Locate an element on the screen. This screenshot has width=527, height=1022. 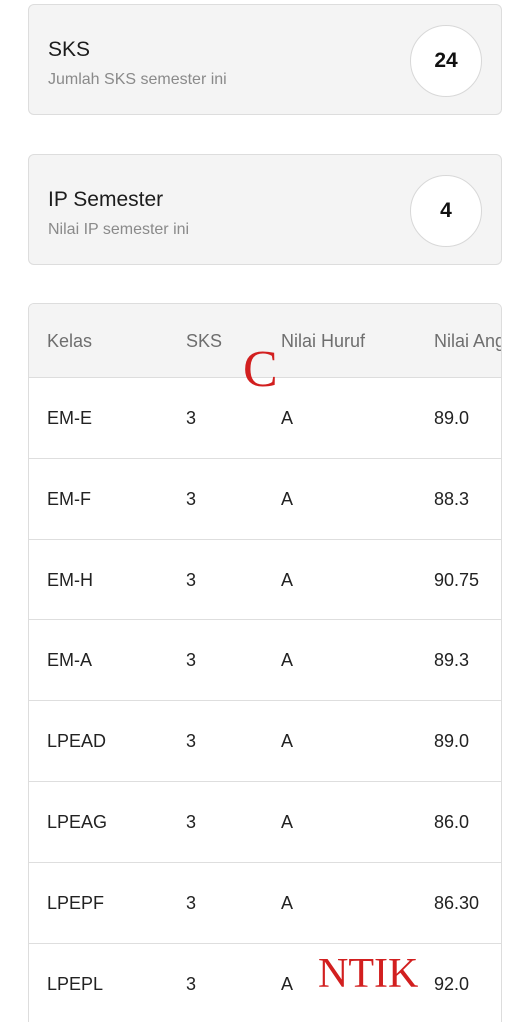
cell-kelas: EM-E is located at coordinates (69, 418).